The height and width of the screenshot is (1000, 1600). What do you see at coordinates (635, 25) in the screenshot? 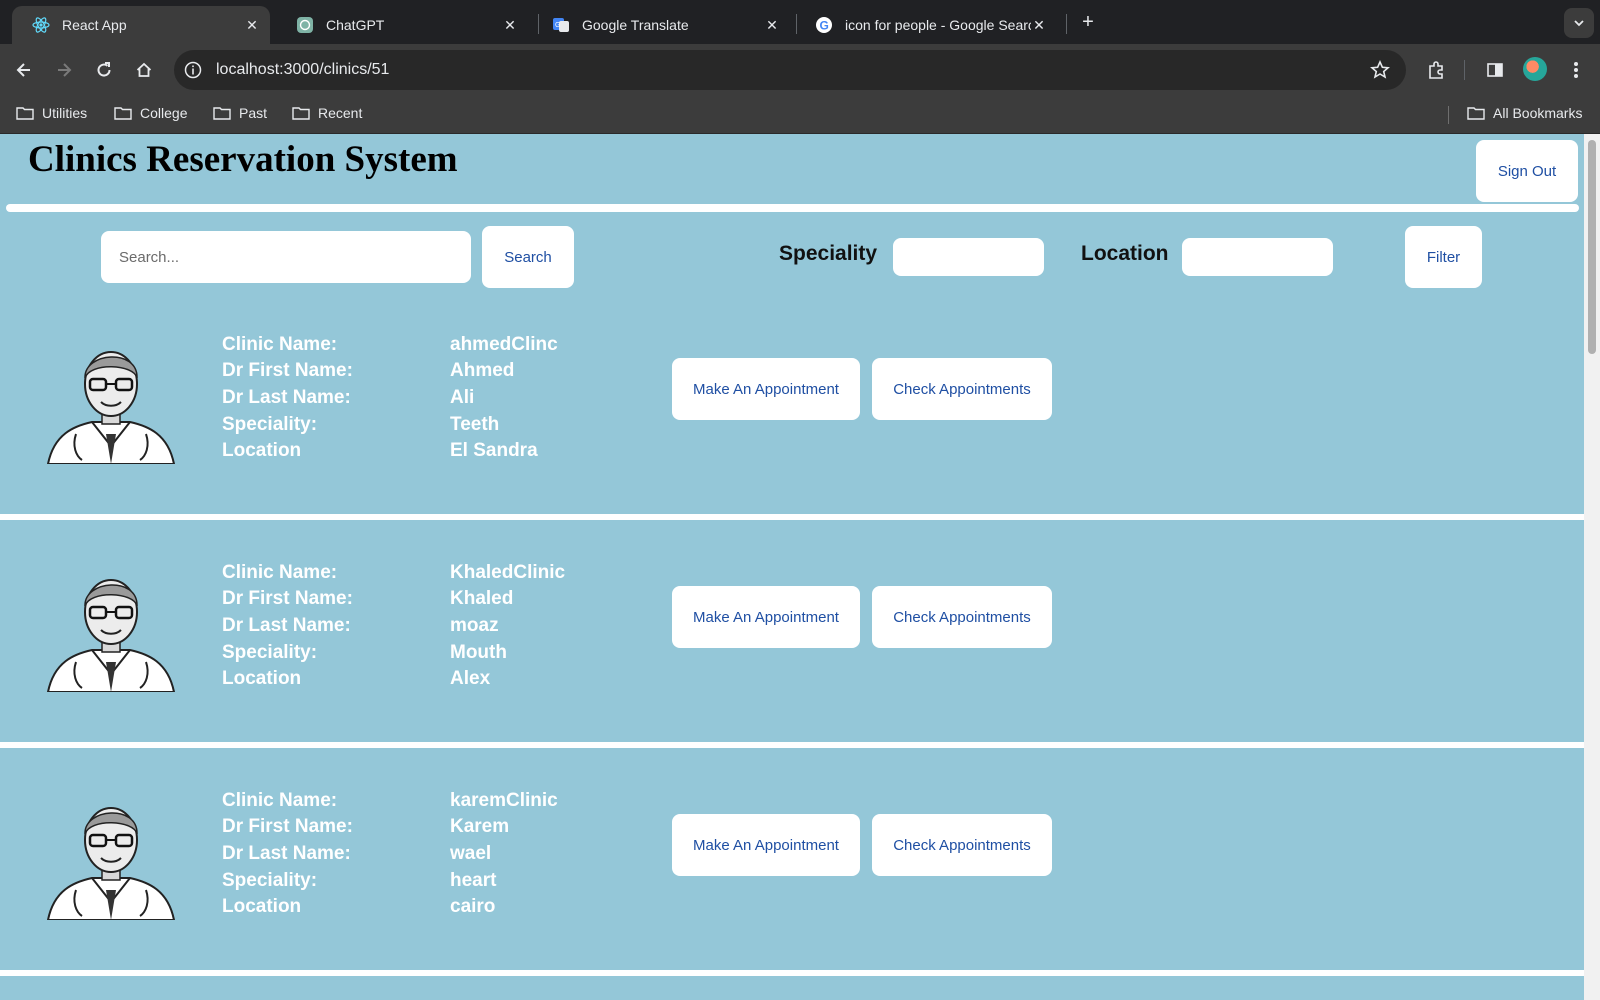
I see `tab-title: Google Translate` at bounding box center [635, 25].